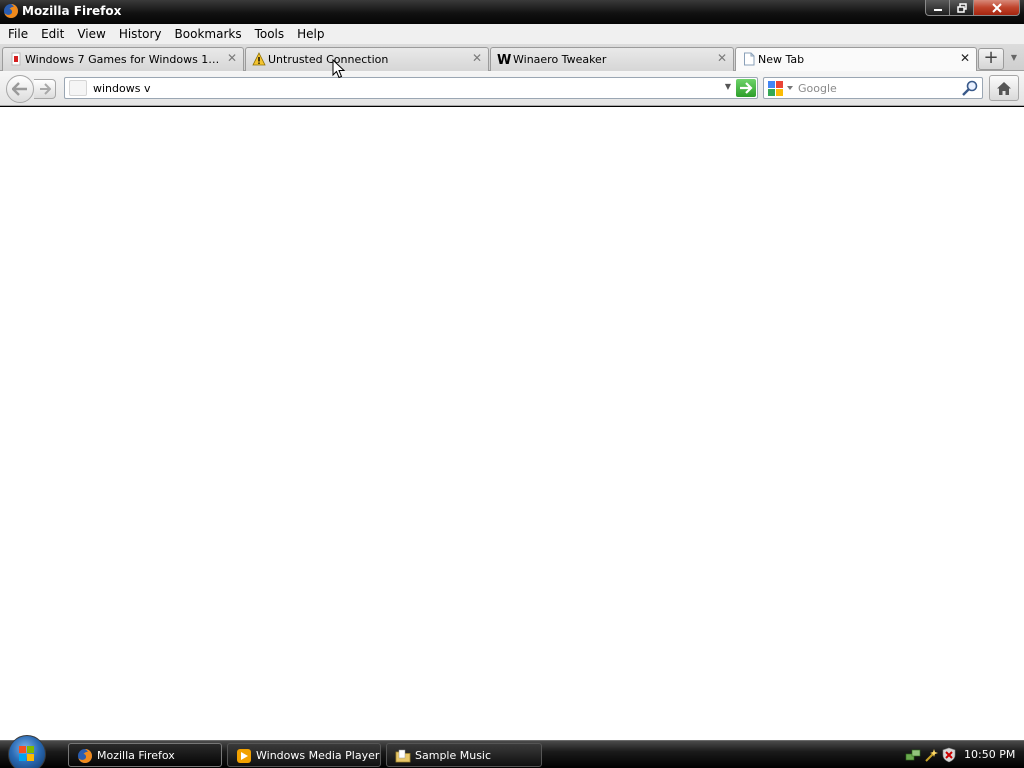  What do you see at coordinates (403, 756) in the screenshot?
I see `folder-icon` at bounding box center [403, 756].